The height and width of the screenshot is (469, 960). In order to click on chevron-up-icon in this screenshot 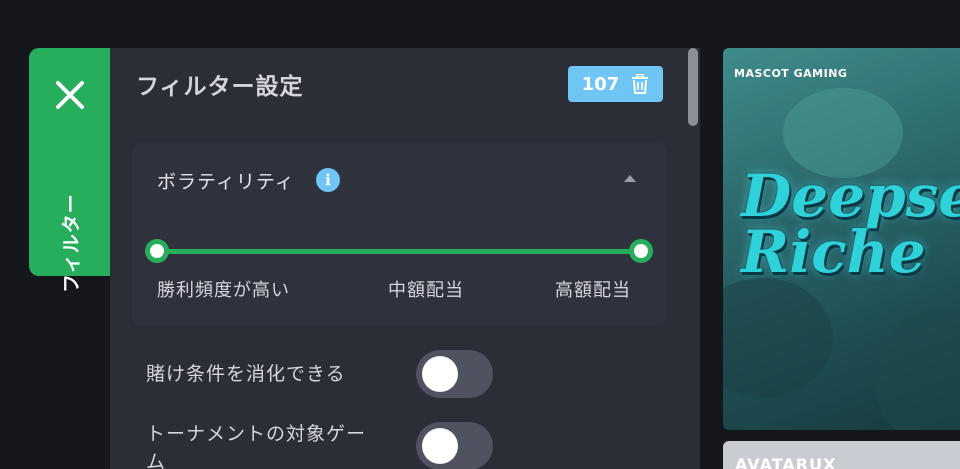, I will do `click(630, 178)`.